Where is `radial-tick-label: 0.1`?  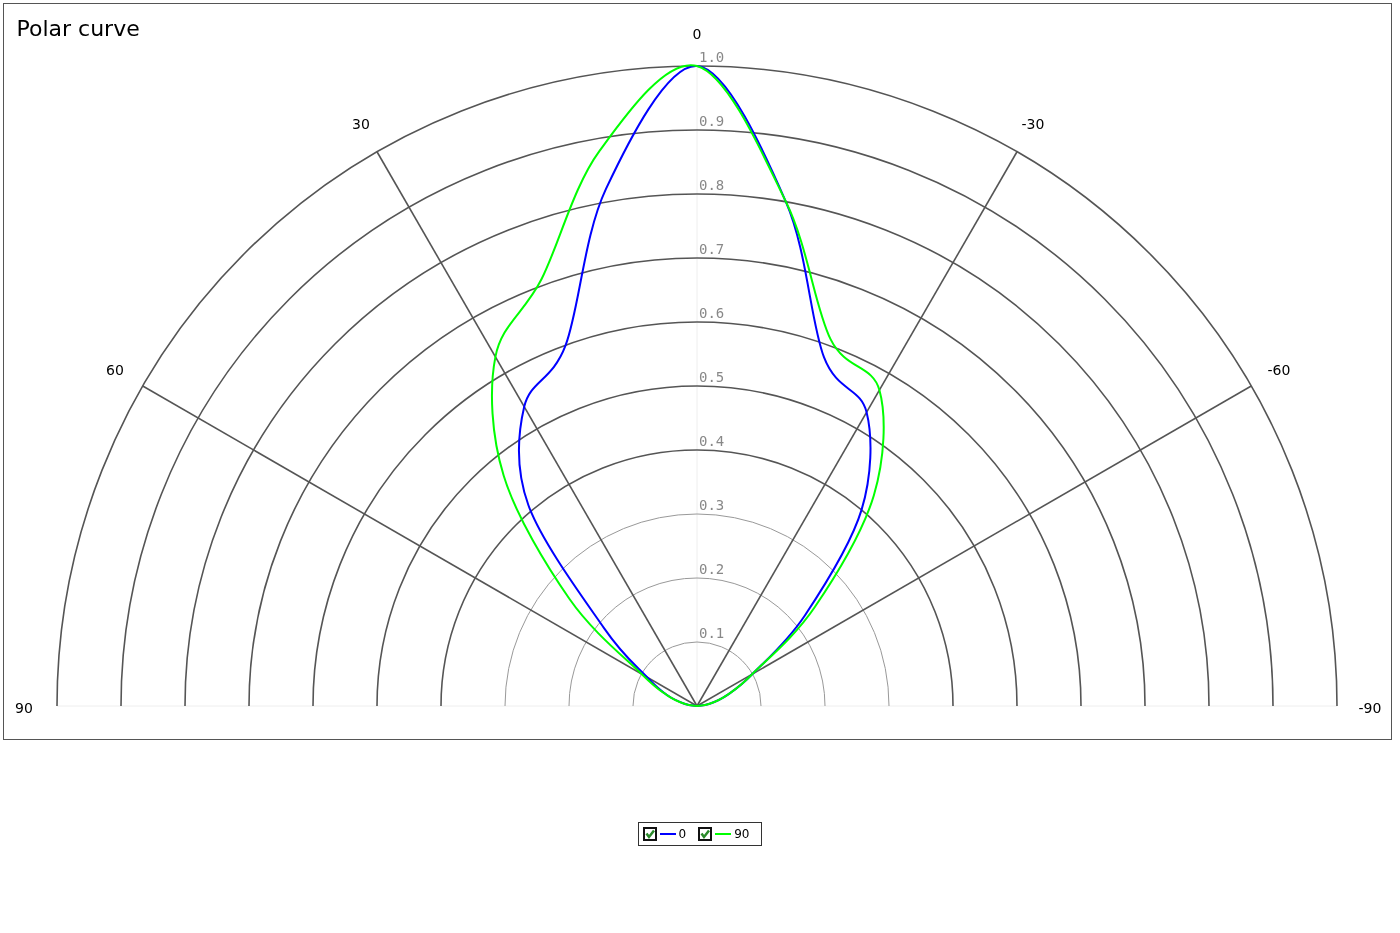 radial-tick-label: 0.1 is located at coordinates (711, 633).